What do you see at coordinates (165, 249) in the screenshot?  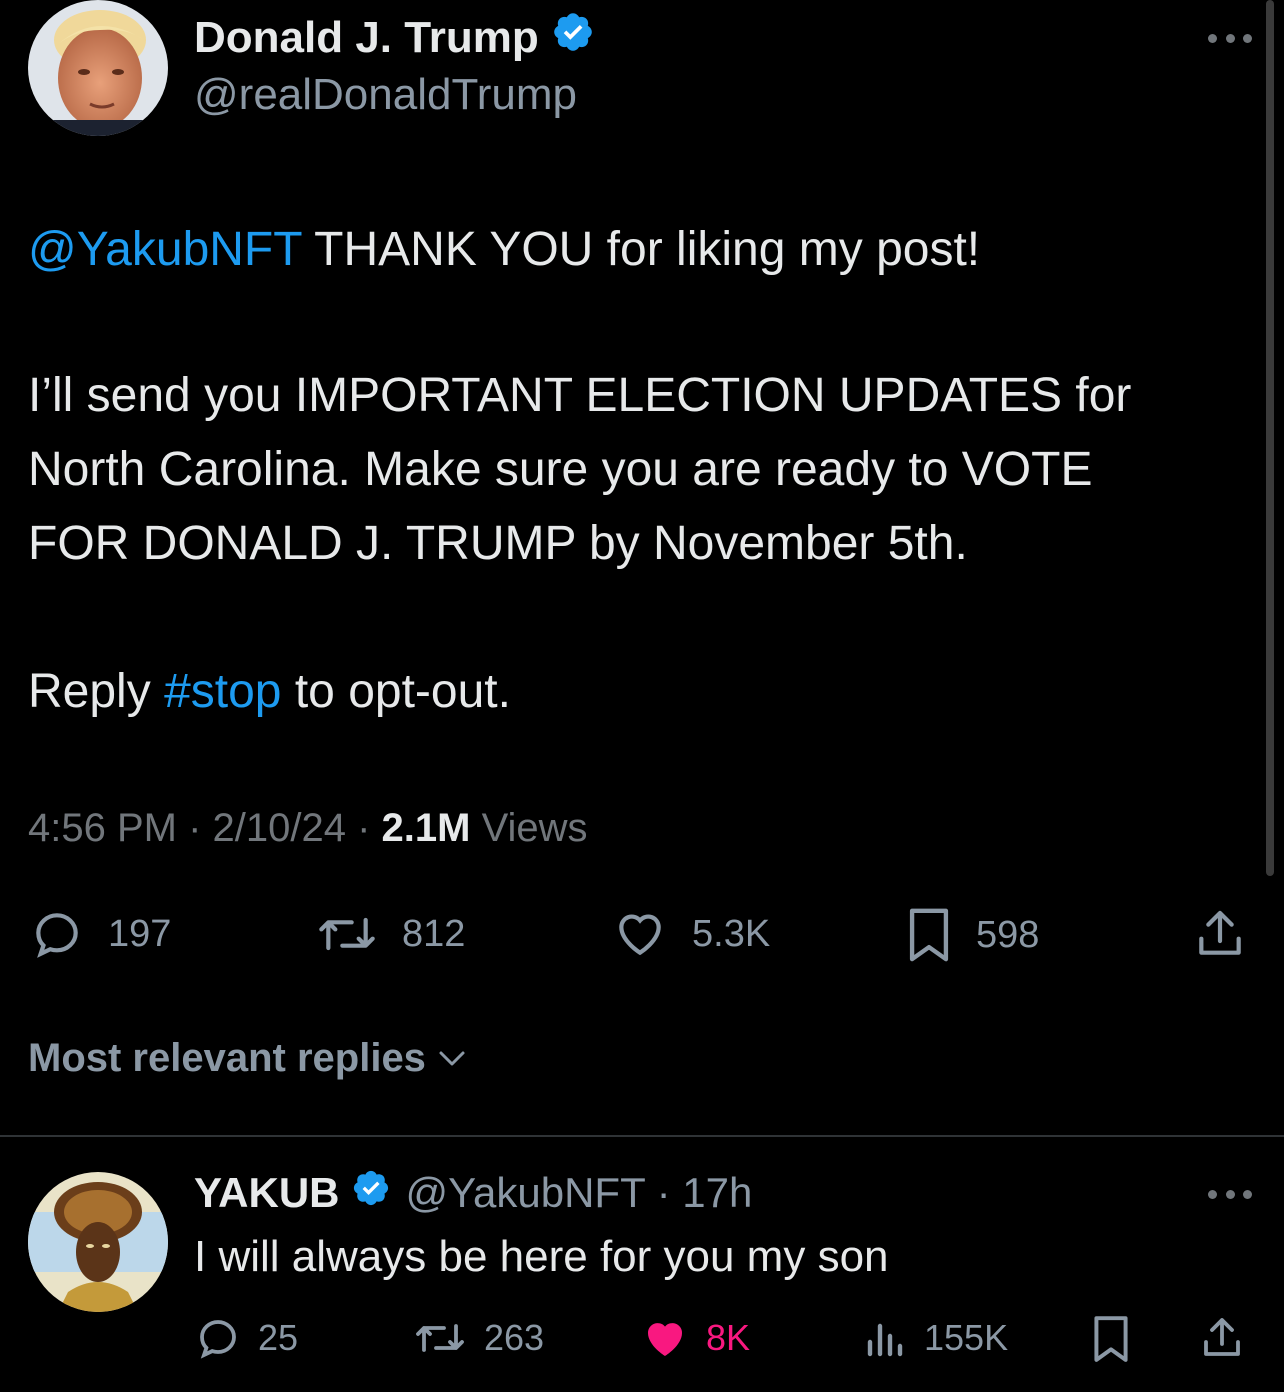 I see `mention-link: @YakubNFT` at bounding box center [165, 249].